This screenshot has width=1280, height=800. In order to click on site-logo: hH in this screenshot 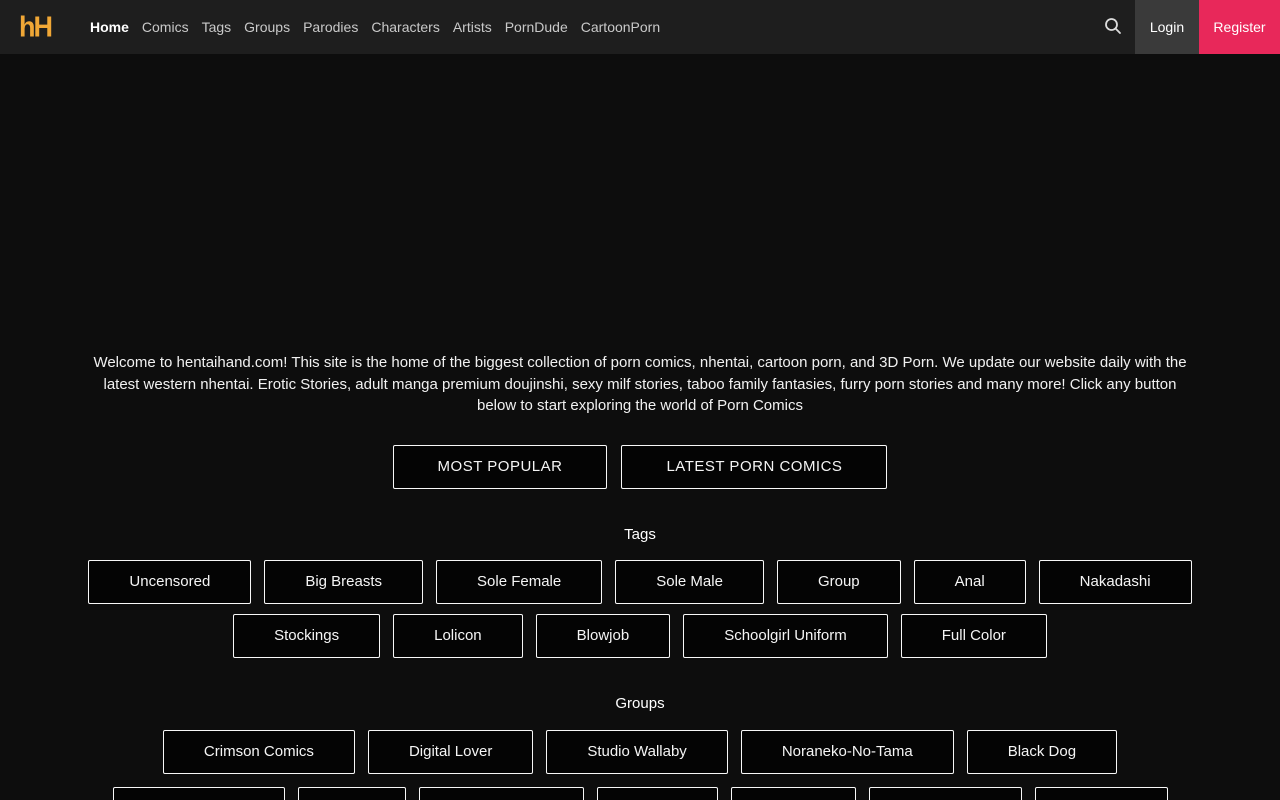, I will do `click(30, 27)`.